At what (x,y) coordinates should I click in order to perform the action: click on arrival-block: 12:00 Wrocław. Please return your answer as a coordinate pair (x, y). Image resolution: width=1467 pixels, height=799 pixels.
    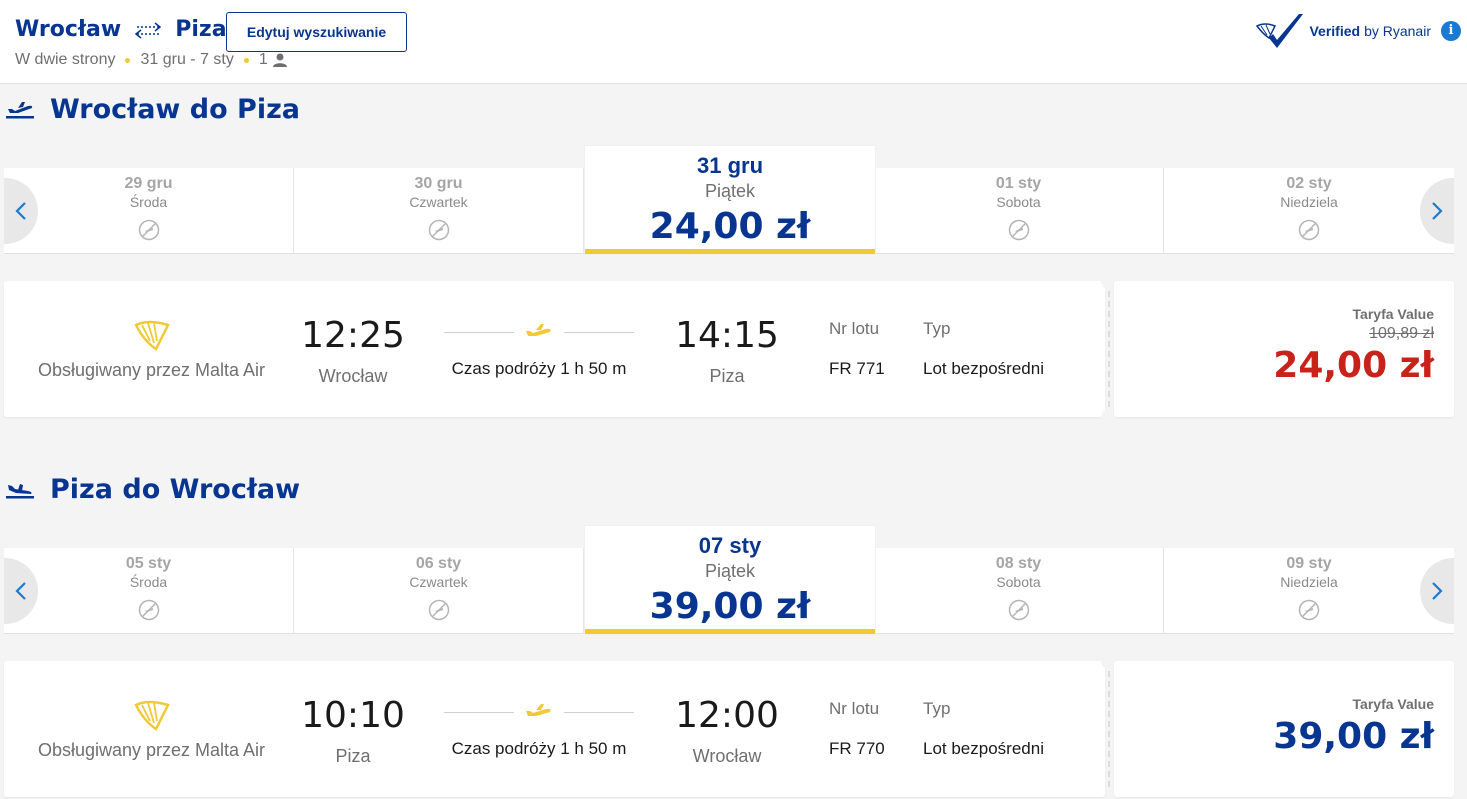
    Looking at the image, I should click on (727, 714).